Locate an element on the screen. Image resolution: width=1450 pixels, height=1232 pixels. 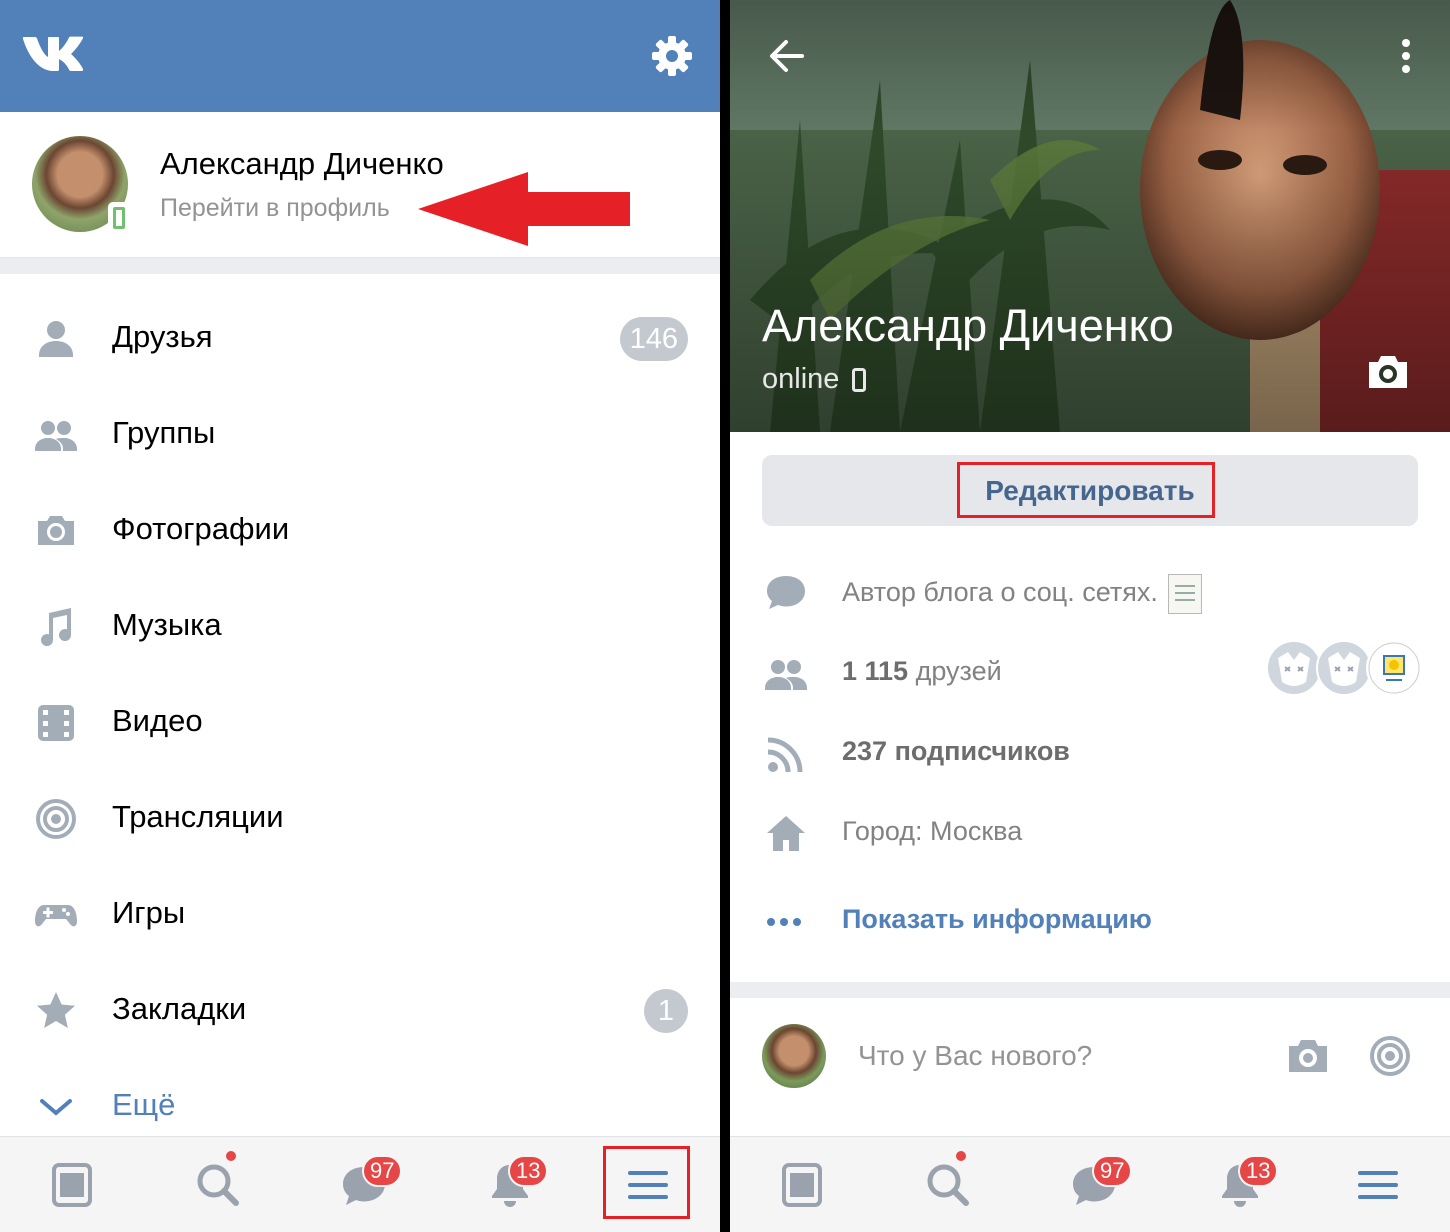
menu-label: Видео is located at coordinates (157, 720).